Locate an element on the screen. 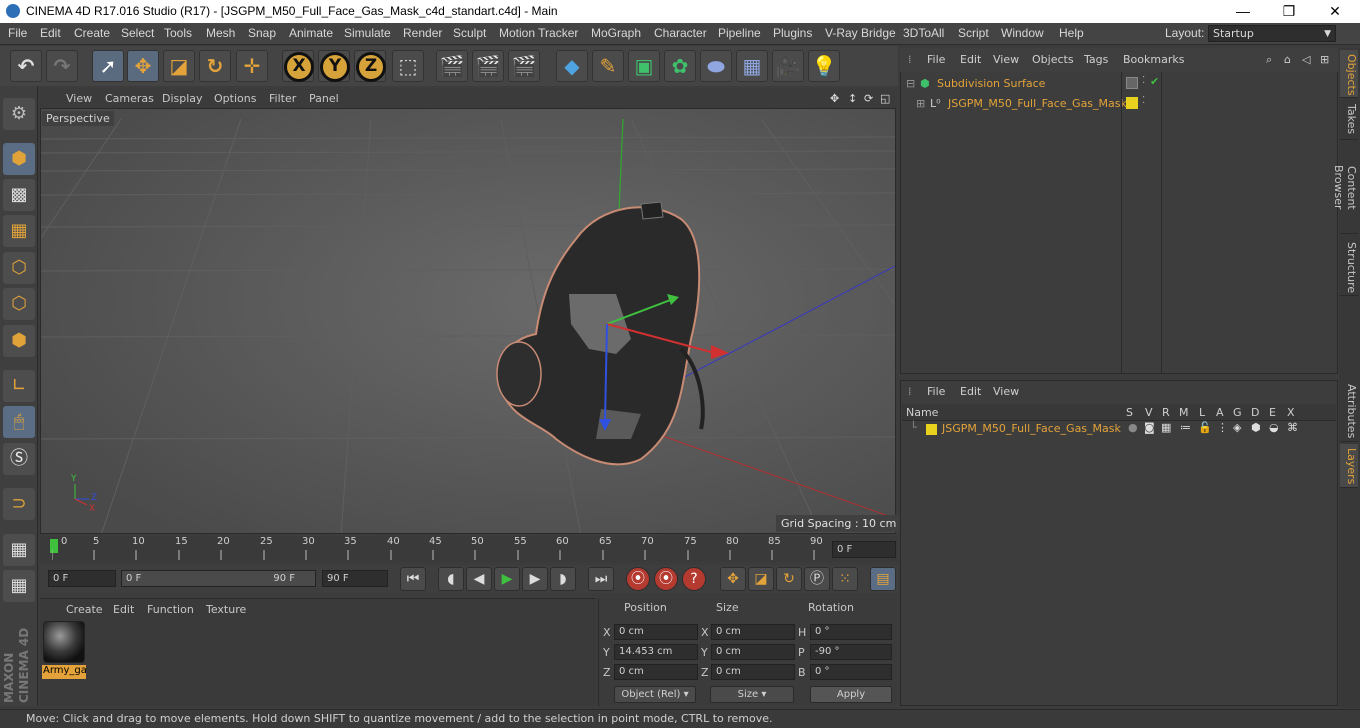 The image size is (1360, 728). pos-z-field: 0 cm is located at coordinates (656, 672).